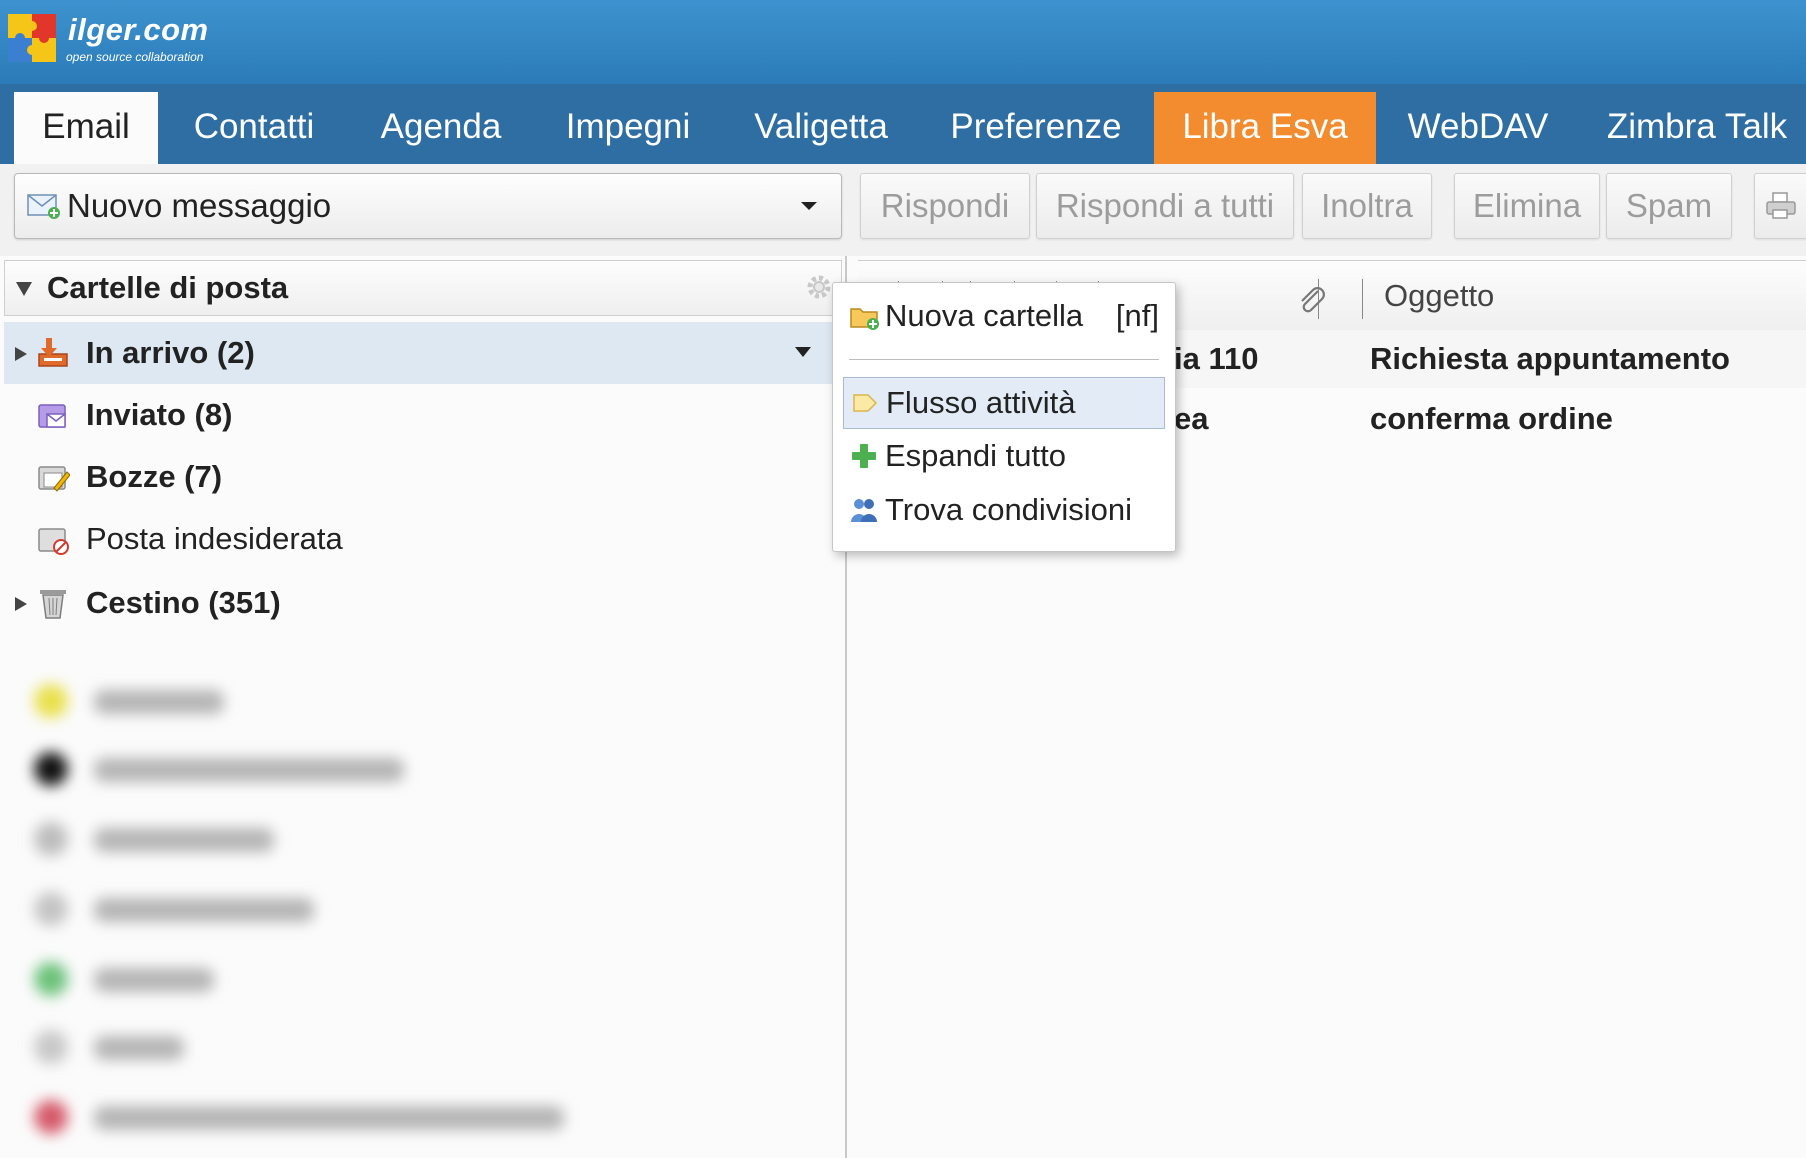 The width and height of the screenshot is (1806, 1158). I want to click on folder-inbox: In arrivo (2), so click(422, 353).